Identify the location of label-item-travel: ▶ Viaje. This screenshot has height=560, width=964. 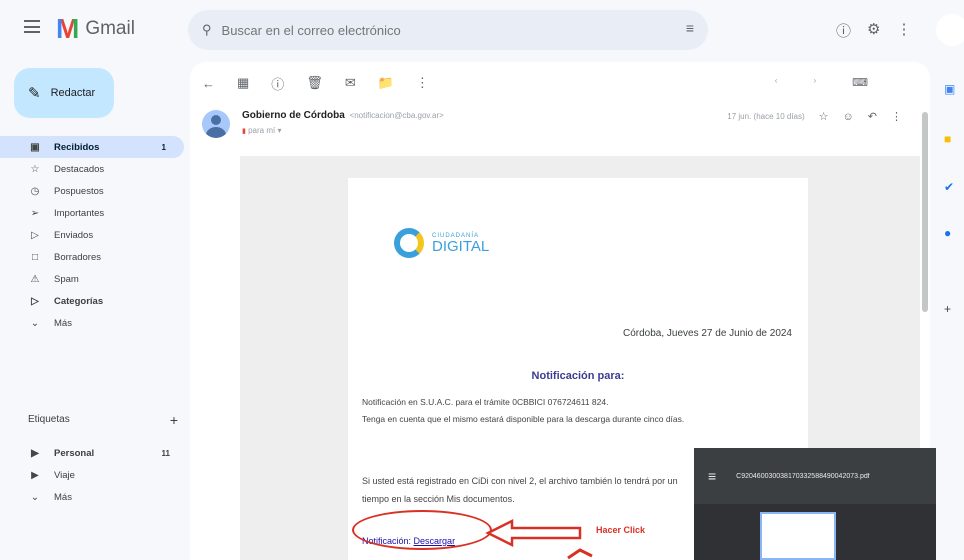
(94, 475).